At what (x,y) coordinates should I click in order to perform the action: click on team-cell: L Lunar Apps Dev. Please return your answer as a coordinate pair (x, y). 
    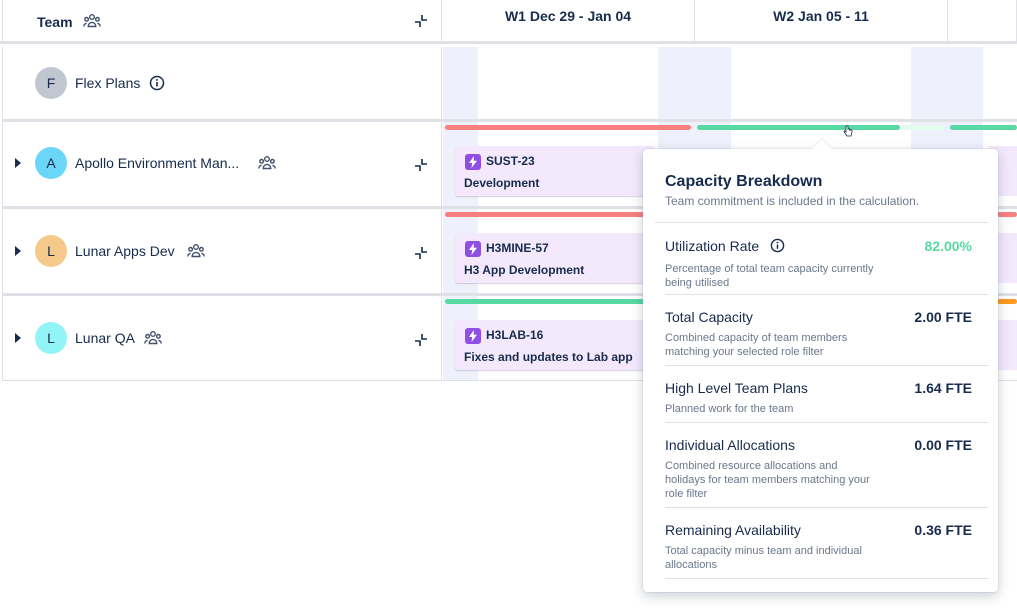
    Looking at the image, I should click on (222, 251).